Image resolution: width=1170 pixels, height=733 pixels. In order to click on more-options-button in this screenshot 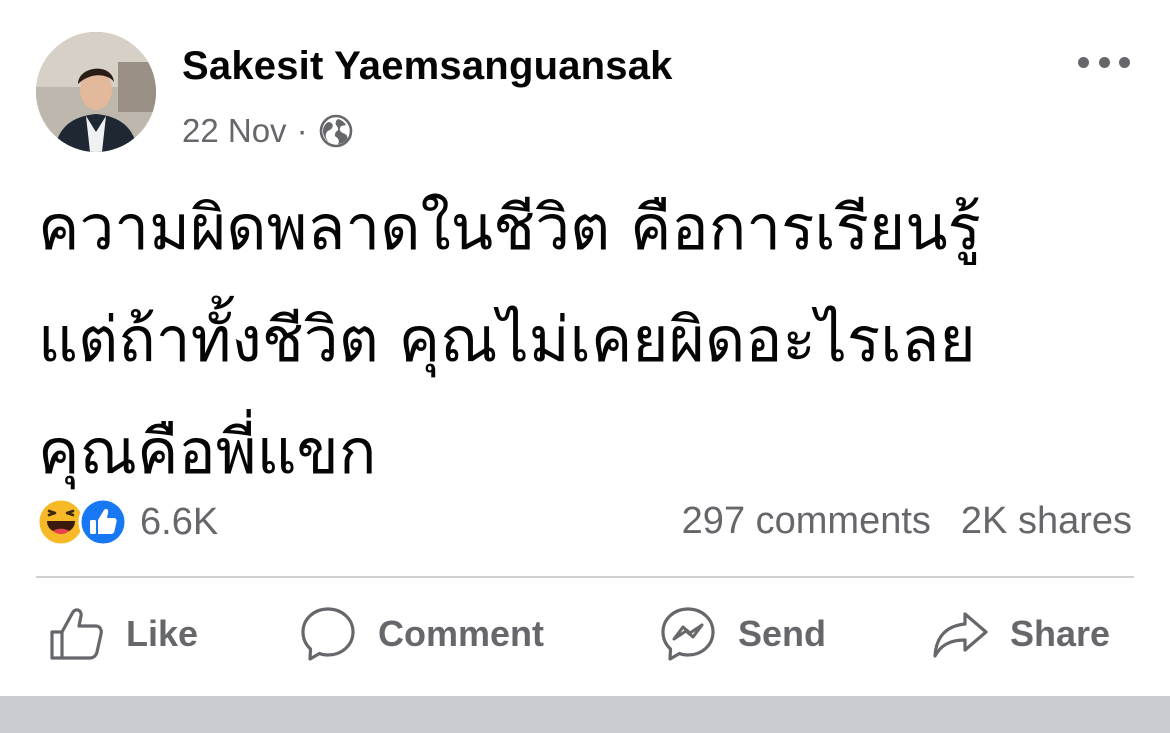, I will do `click(1104, 62)`.